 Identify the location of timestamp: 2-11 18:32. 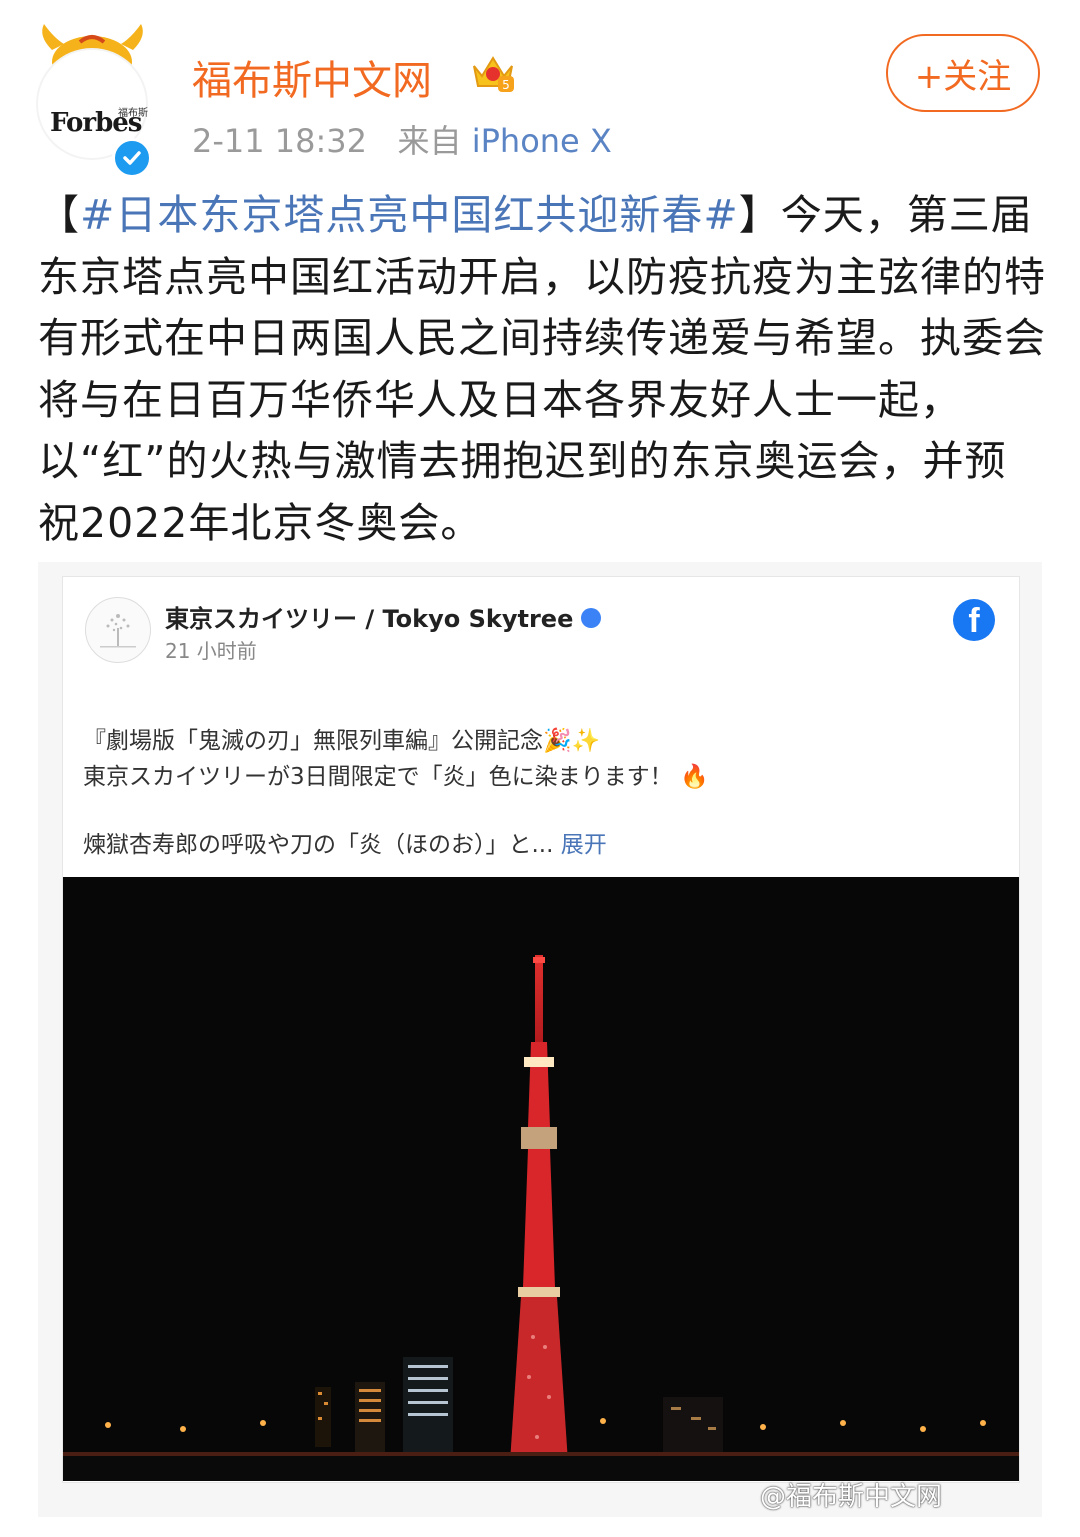
(280, 141).